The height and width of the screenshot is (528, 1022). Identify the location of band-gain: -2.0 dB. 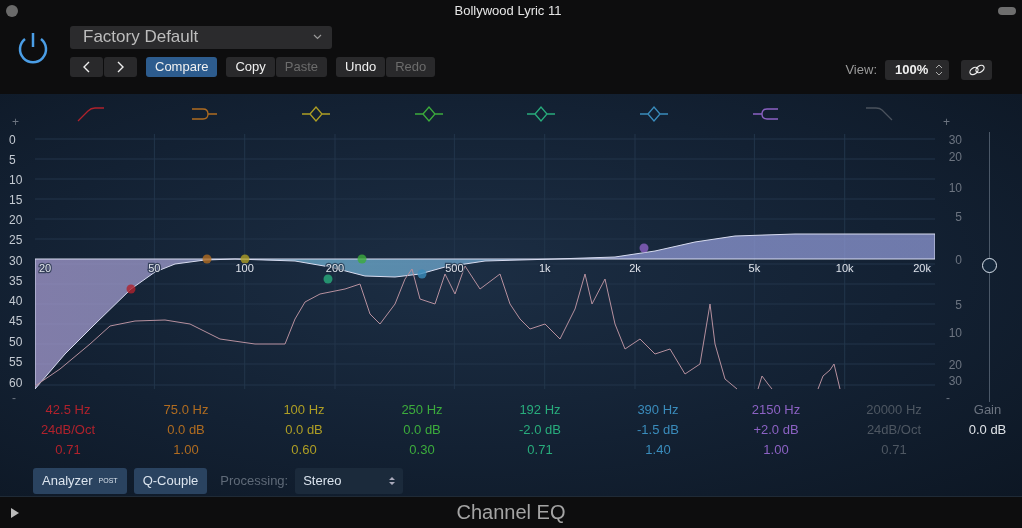
(540, 429).